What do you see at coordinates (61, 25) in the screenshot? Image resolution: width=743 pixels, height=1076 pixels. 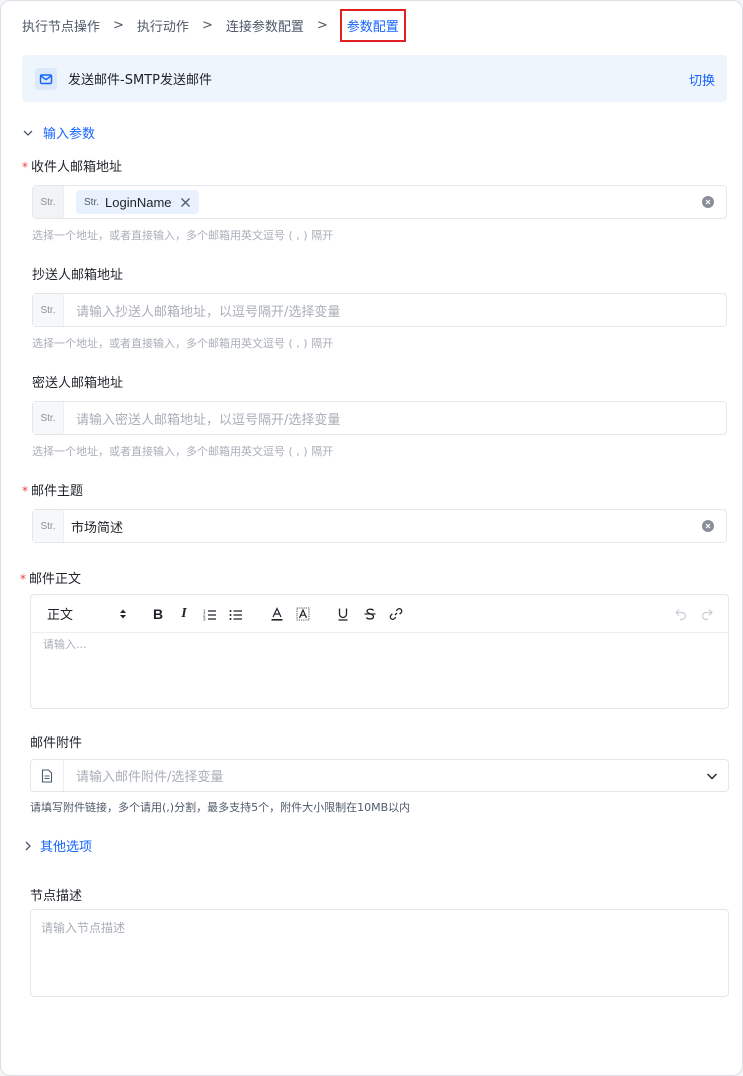 I see `breadcrumb-item-execute-node: 执行节点操作` at bounding box center [61, 25].